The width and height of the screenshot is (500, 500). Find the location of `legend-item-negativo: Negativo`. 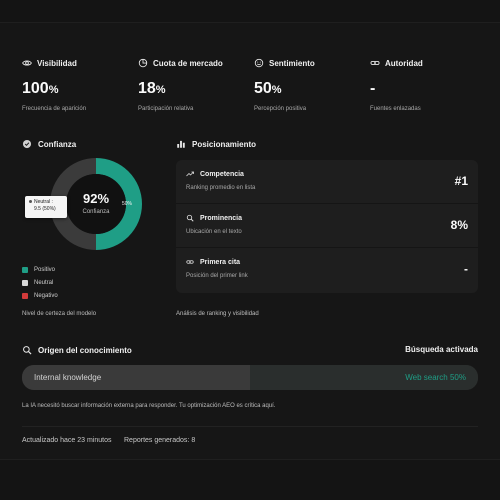

legend-item-negativo: Negativo is located at coordinates (40, 295).